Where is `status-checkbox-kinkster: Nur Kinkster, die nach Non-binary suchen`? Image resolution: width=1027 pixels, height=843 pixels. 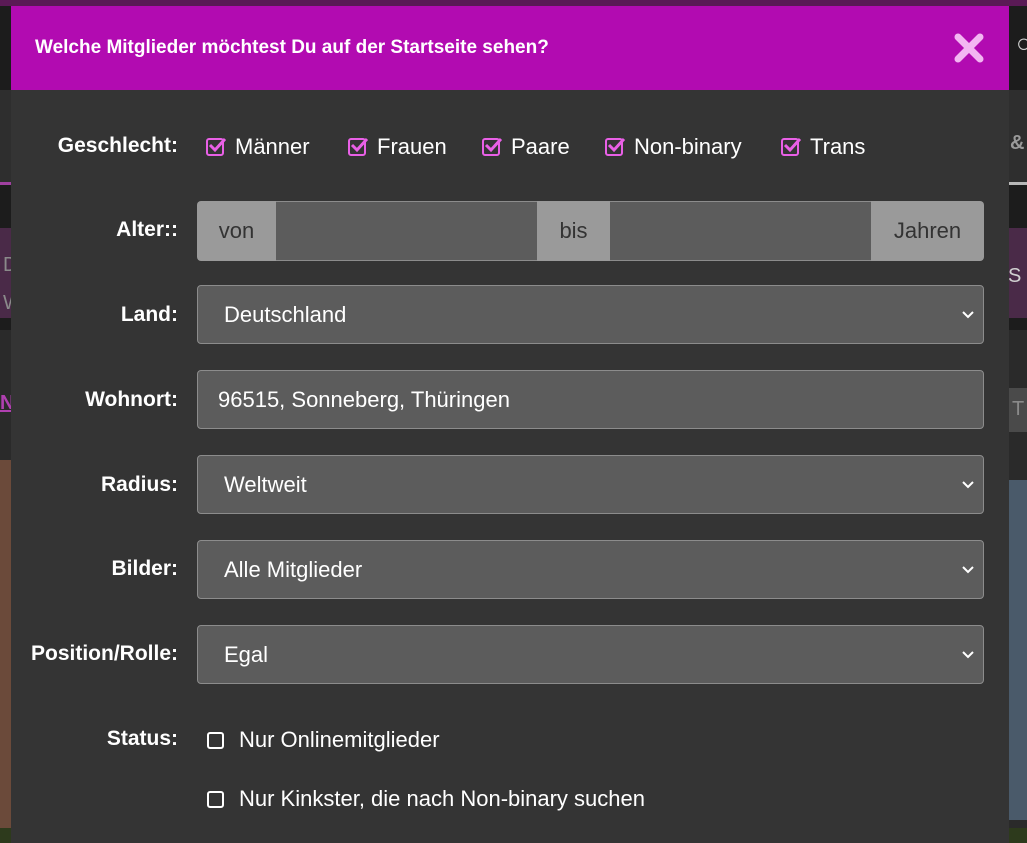 status-checkbox-kinkster: Nur Kinkster, die nach Non-binary suchen is located at coordinates (426, 799).